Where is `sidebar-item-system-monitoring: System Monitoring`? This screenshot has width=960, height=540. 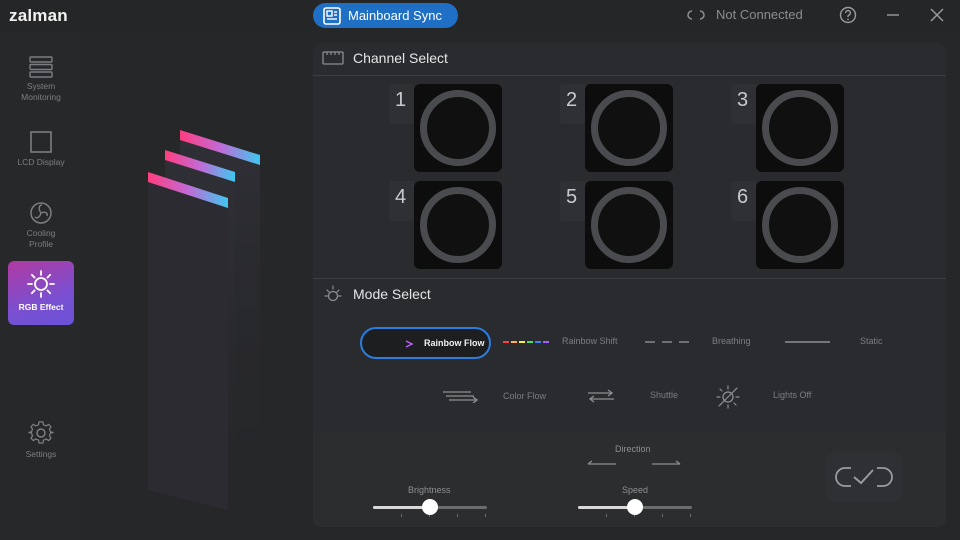 sidebar-item-system-monitoring: System Monitoring is located at coordinates (41, 85).